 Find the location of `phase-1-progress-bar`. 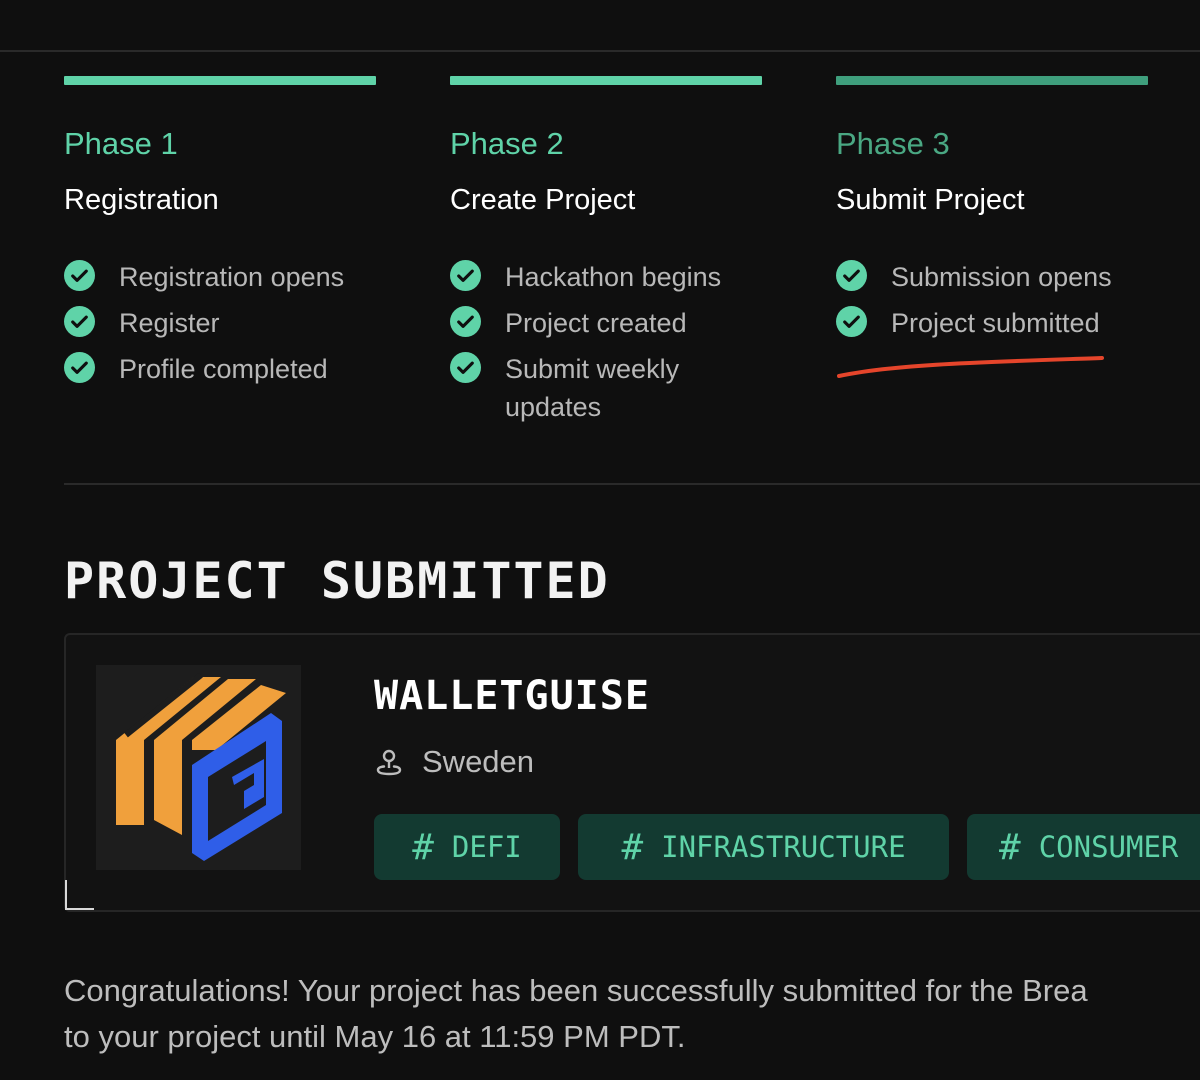

phase-1-progress-bar is located at coordinates (220, 80).